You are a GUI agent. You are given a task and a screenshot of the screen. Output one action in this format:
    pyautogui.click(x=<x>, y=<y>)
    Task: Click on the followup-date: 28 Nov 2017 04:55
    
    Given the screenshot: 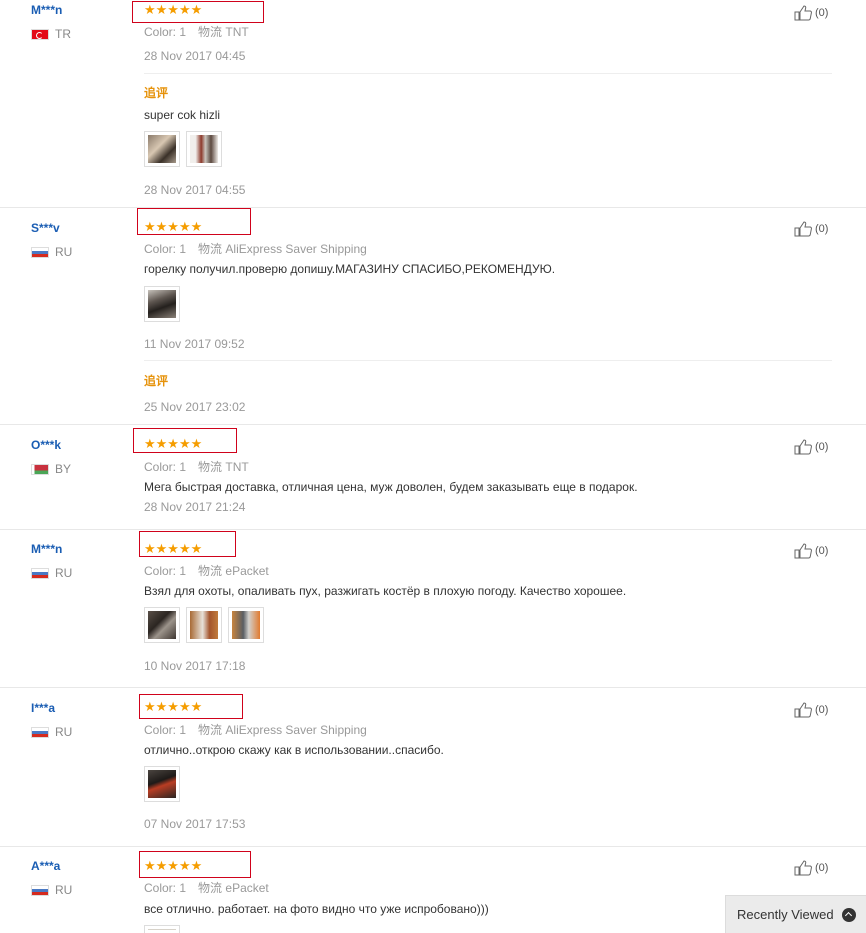 What is the action you would take?
    pyautogui.click(x=195, y=190)
    